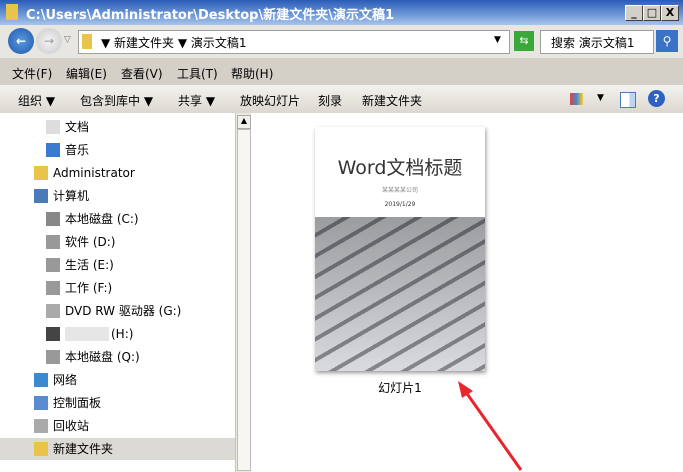  What do you see at coordinates (36, 100) in the screenshot?
I see `organize-button: 组织 ▼` at bounding box center [36, 100].